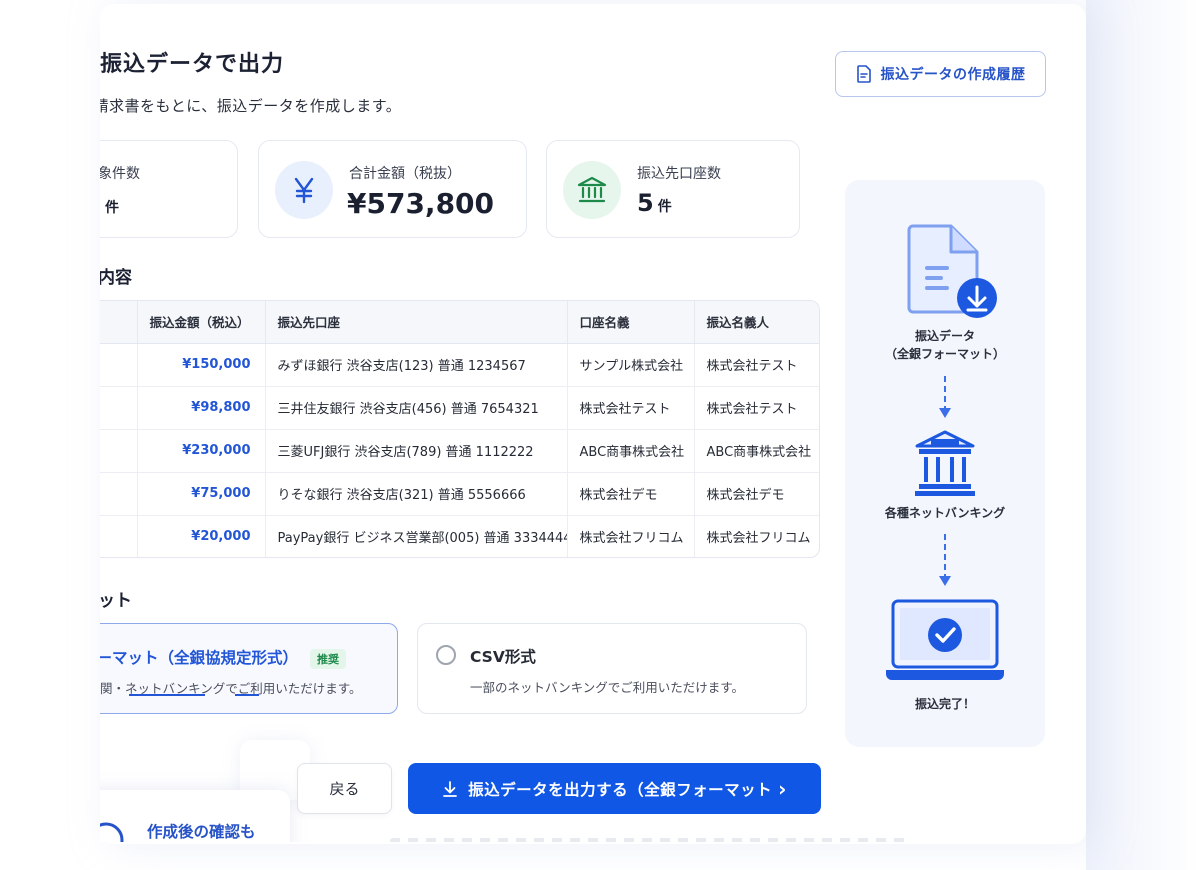 The image size is (1200, 870). I want to click on stat-card-accounts: 振込先口座数 5件, so click(673, 189).